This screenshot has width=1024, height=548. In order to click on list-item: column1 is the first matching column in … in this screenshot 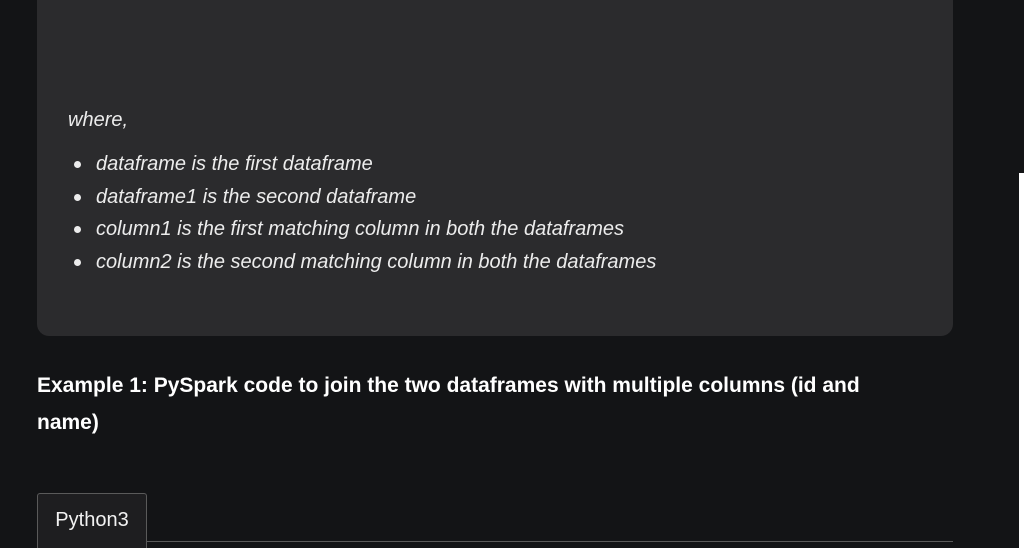, I will do `click(361, 232)`.